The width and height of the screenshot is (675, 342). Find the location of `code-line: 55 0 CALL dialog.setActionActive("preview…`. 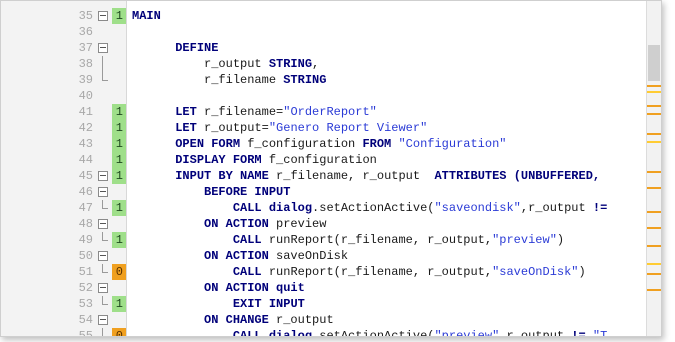

code-line: 55 0 CALL dialog.setActionActive("preview… is located at coordinates (331, 332).